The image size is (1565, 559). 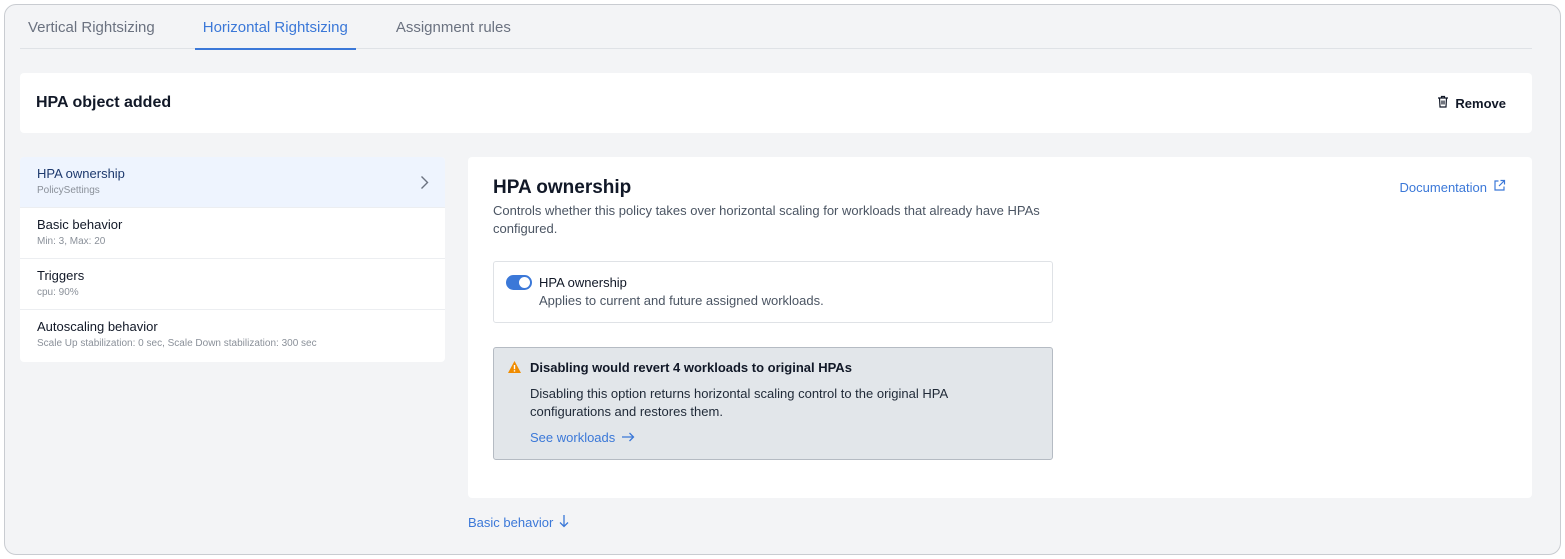 I want to click on toggle-label: HPA ownership, so click(x=583, y=282).